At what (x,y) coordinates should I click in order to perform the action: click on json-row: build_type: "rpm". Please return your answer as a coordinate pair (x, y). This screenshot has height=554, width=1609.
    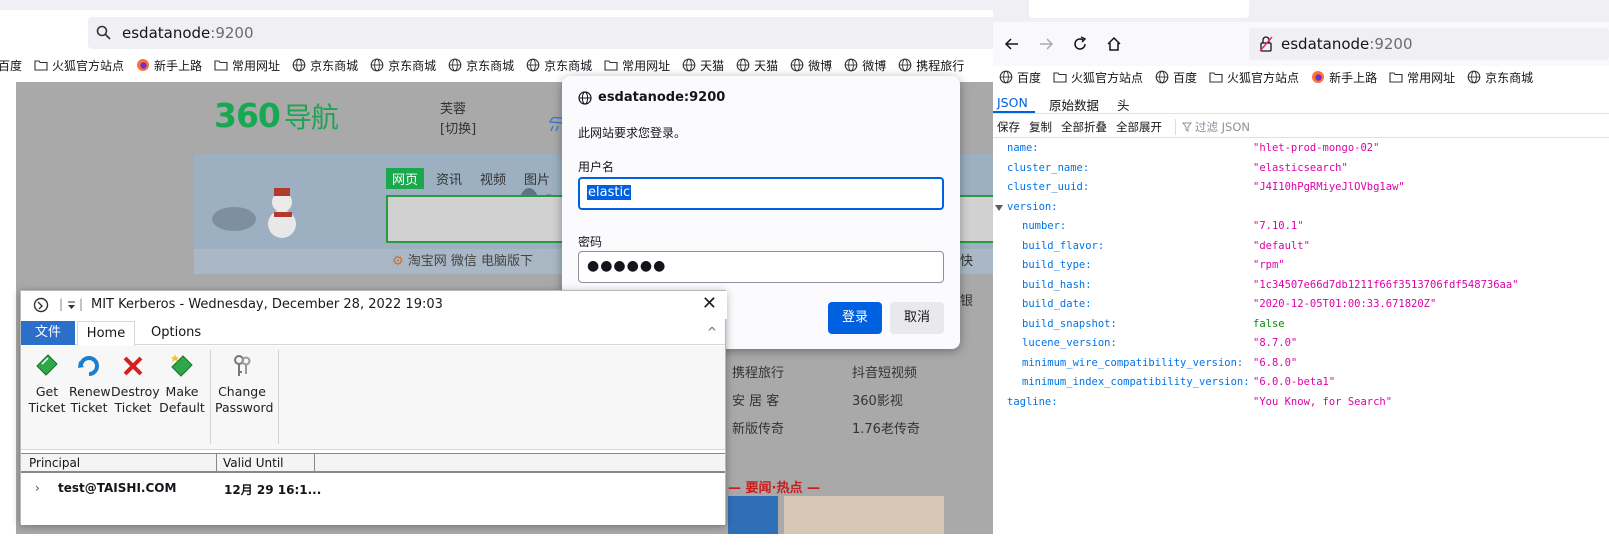
    Looking at the image, I should click on (1301, 268).